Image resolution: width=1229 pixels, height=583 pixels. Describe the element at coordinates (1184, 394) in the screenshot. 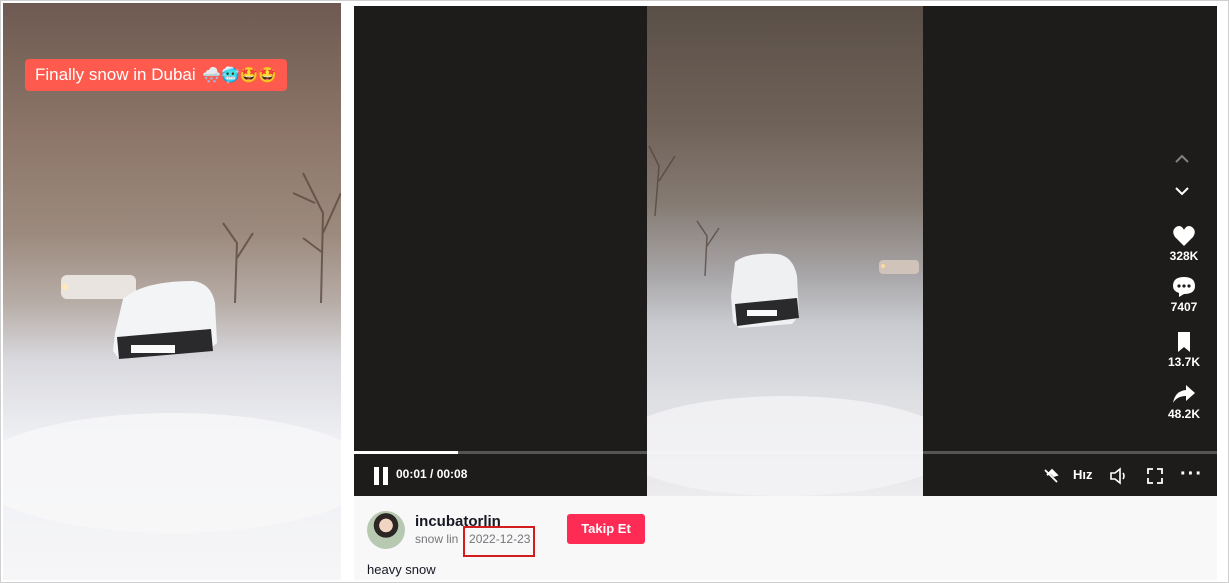

I see `share-icon` at that location.